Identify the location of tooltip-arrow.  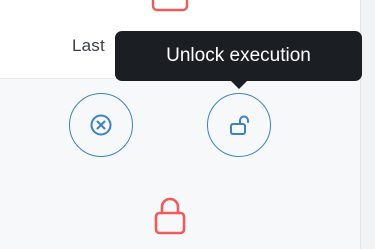
(239, 84).